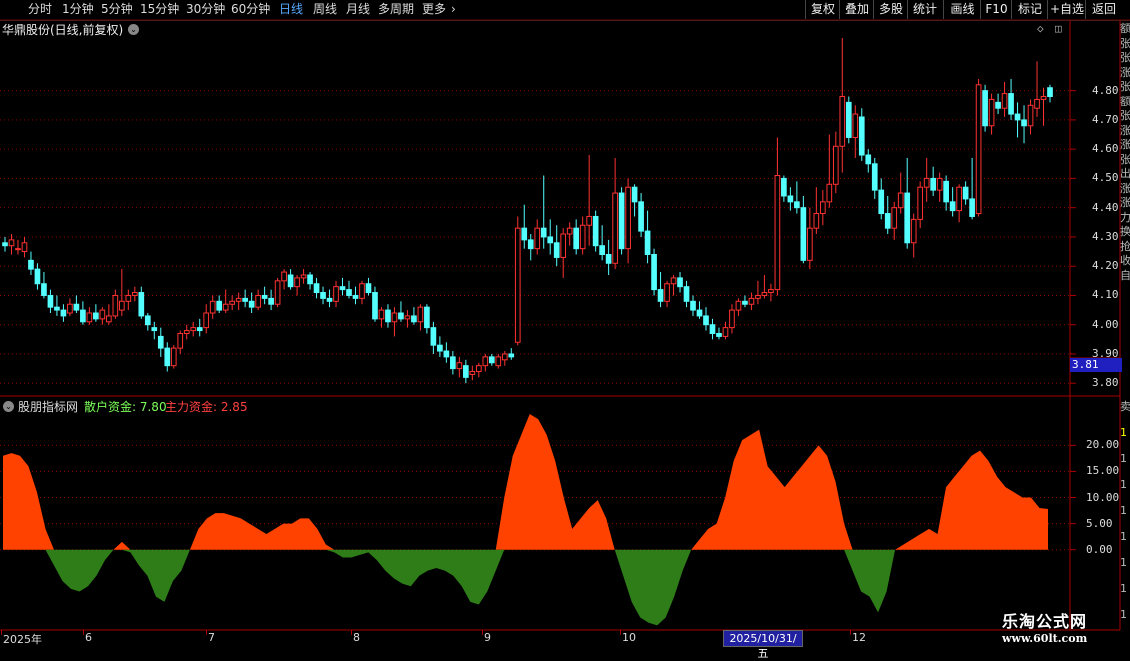 The image size is (1130, 661). I want to click on indicator-tick-label: 10.00, so click(1103, 497).